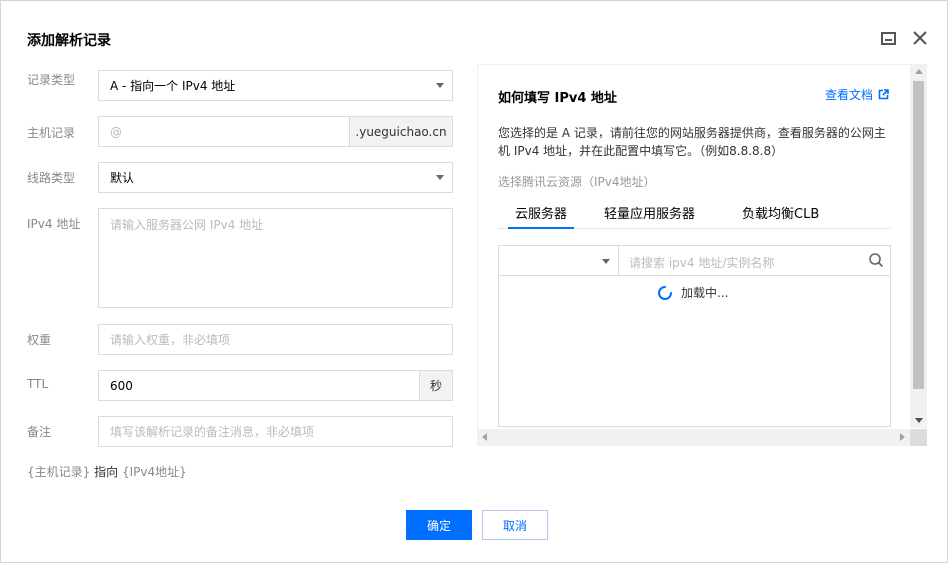 This screenshot has width=948, height=563. I want to click on line-type-select: 默认, so click(275, 177).